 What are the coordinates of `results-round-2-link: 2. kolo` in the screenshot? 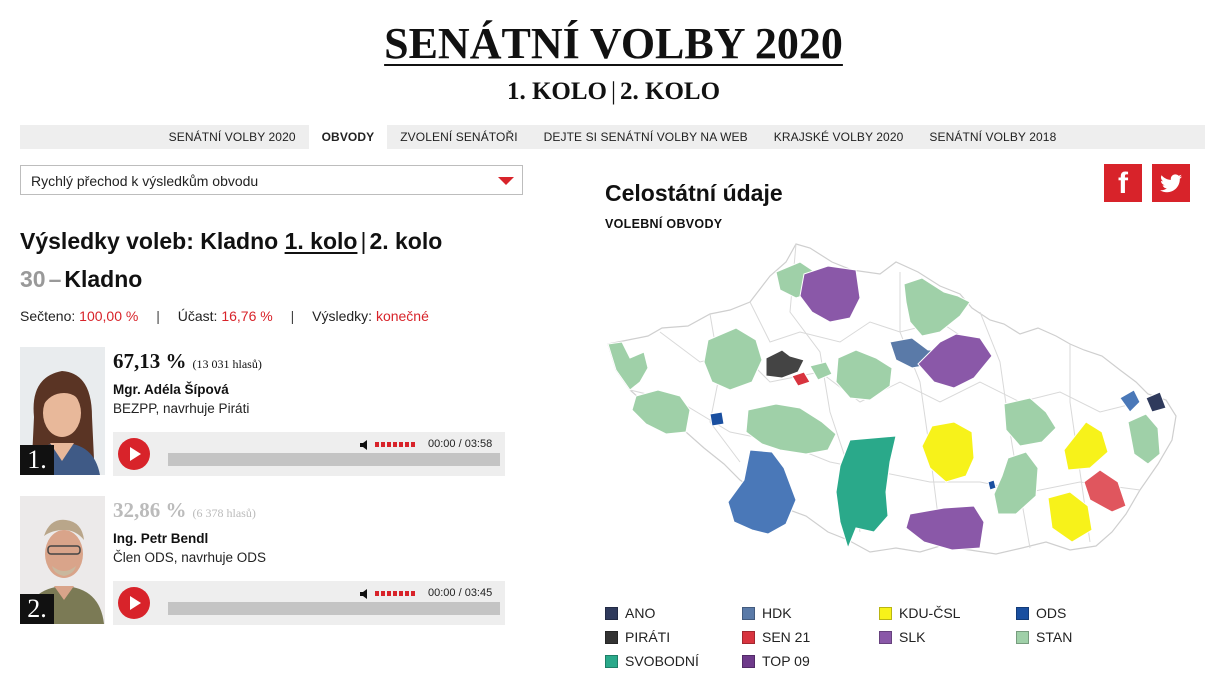 It's located at (405, 241).